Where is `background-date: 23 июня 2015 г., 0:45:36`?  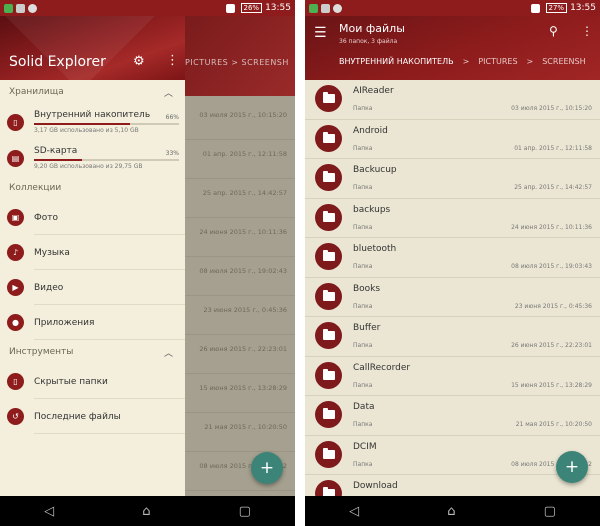 background-date: 23 июня 2015 г., 0:45:36 is located at coordinates (245, 310).